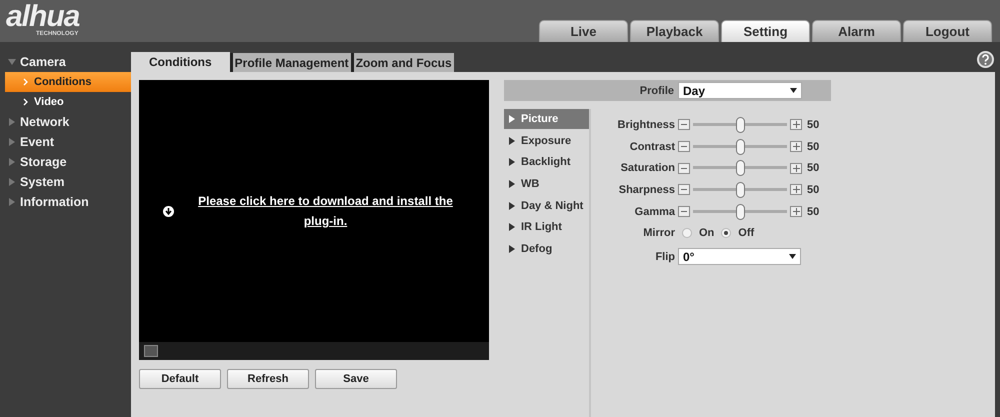 Image resolution: width=1000 pixels, height=417 pixels. I want to click on profile-label: Profile, so click(657, 90).